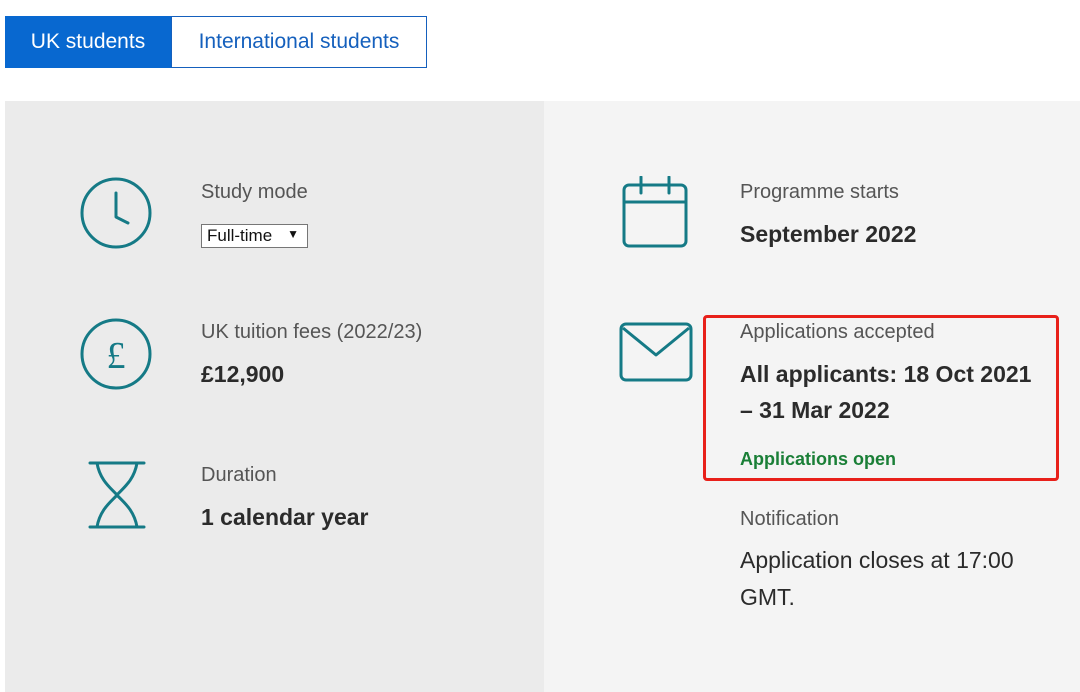 Image resolution: width=1080 pixels, height=692 pixels. Describe the element at coordinates (837, 332) in the screenshot. I see `applications-accepted-label: Applications accepted` at that location.